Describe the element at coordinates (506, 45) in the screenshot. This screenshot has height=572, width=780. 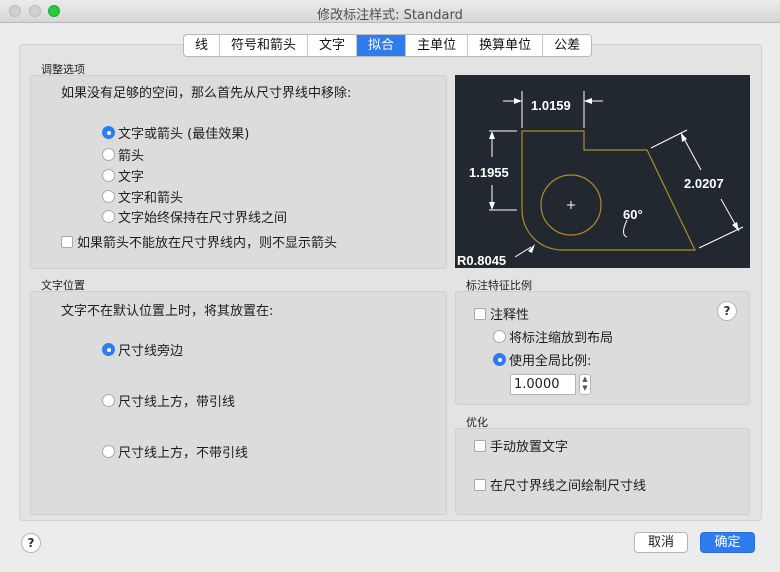
I see `tab-alternate-units: 换算单位` at that location.